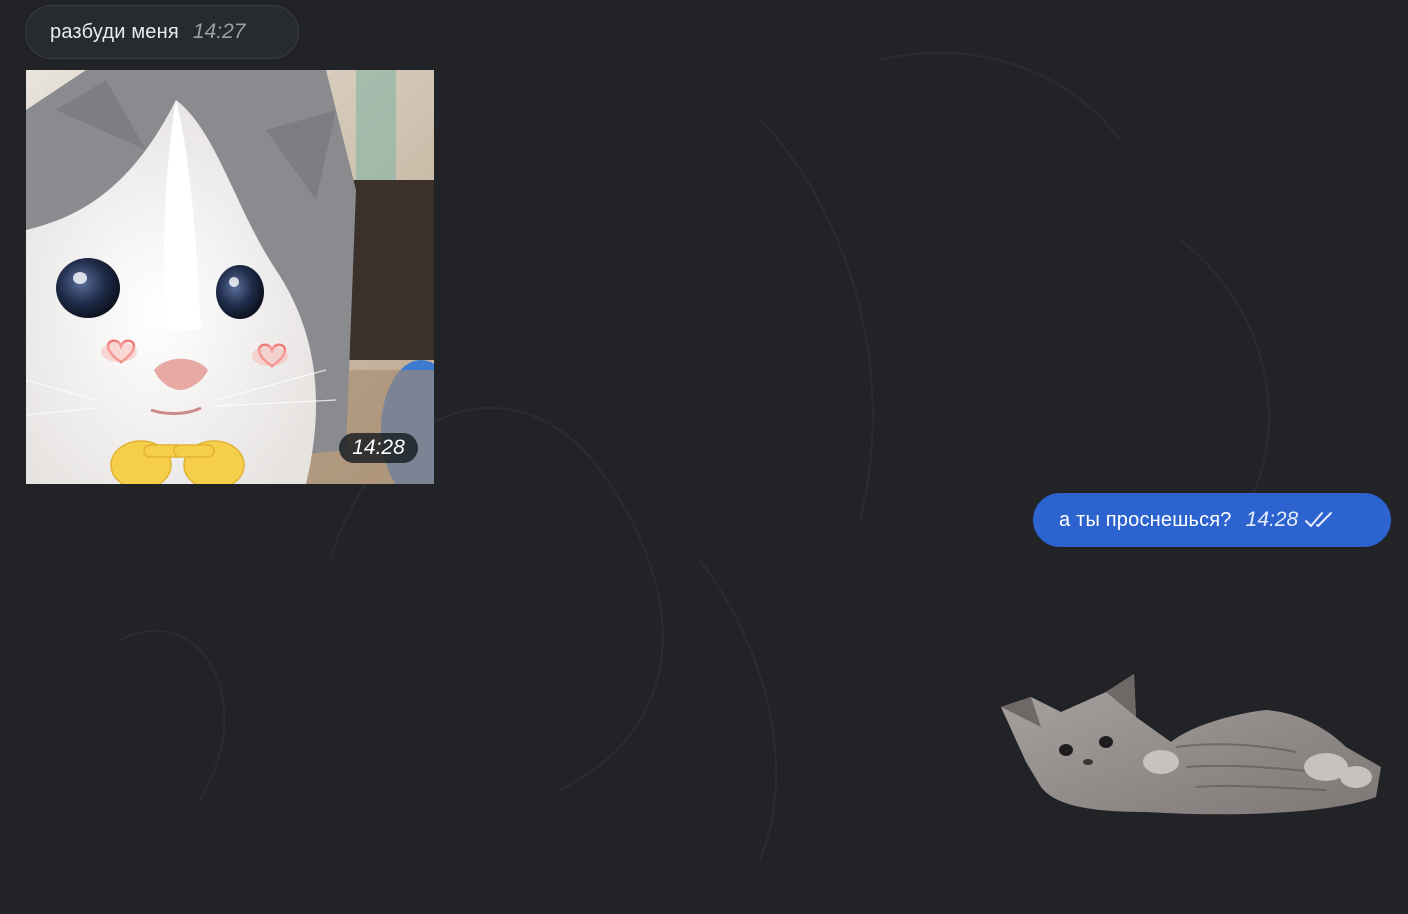  I want to click on kitten-photo, so click(230, 277).